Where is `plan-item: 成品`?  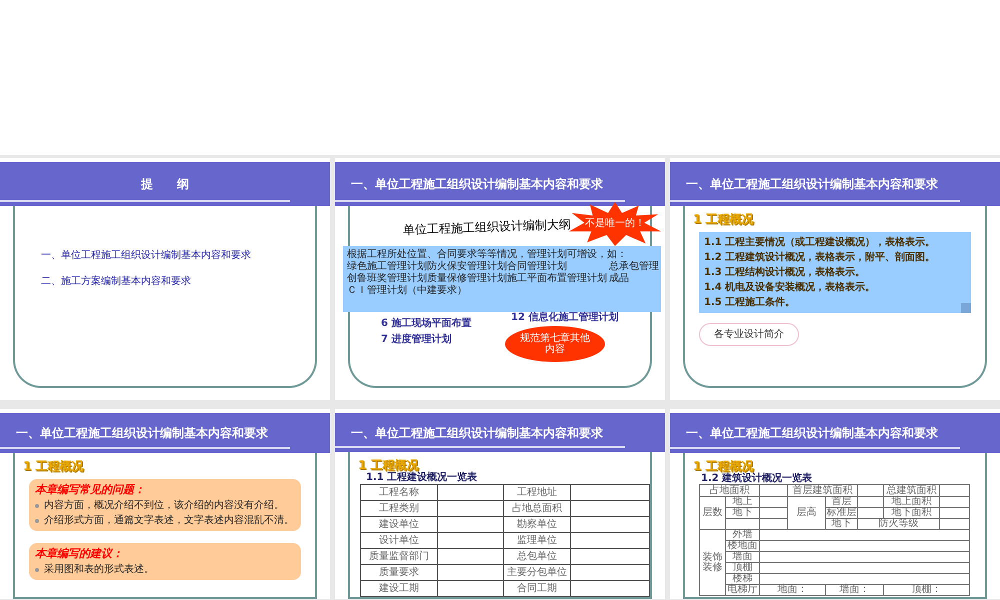 plan-item: 成品 is located at coordinates (619, 278).